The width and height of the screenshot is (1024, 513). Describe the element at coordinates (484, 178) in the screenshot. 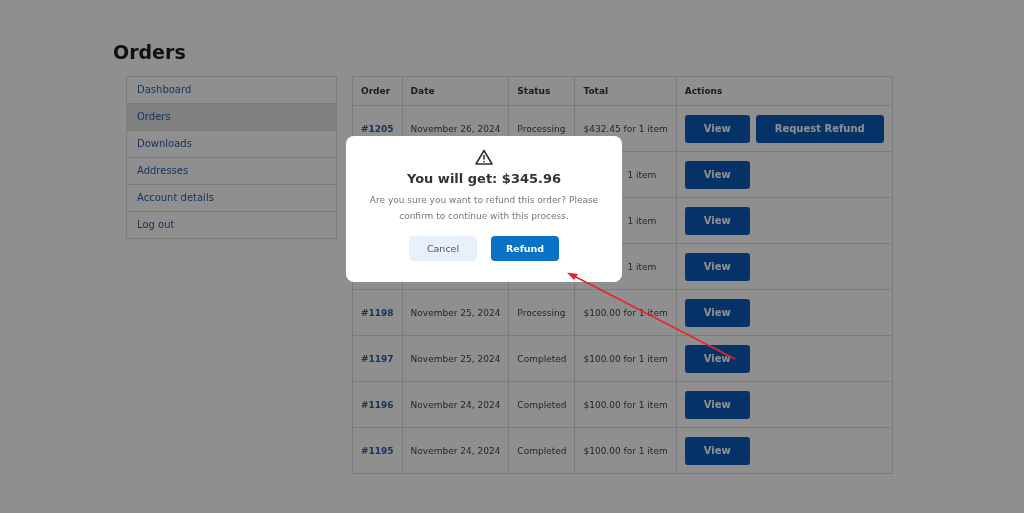

I see `dialog-title: You will get: $345.96` at that location.